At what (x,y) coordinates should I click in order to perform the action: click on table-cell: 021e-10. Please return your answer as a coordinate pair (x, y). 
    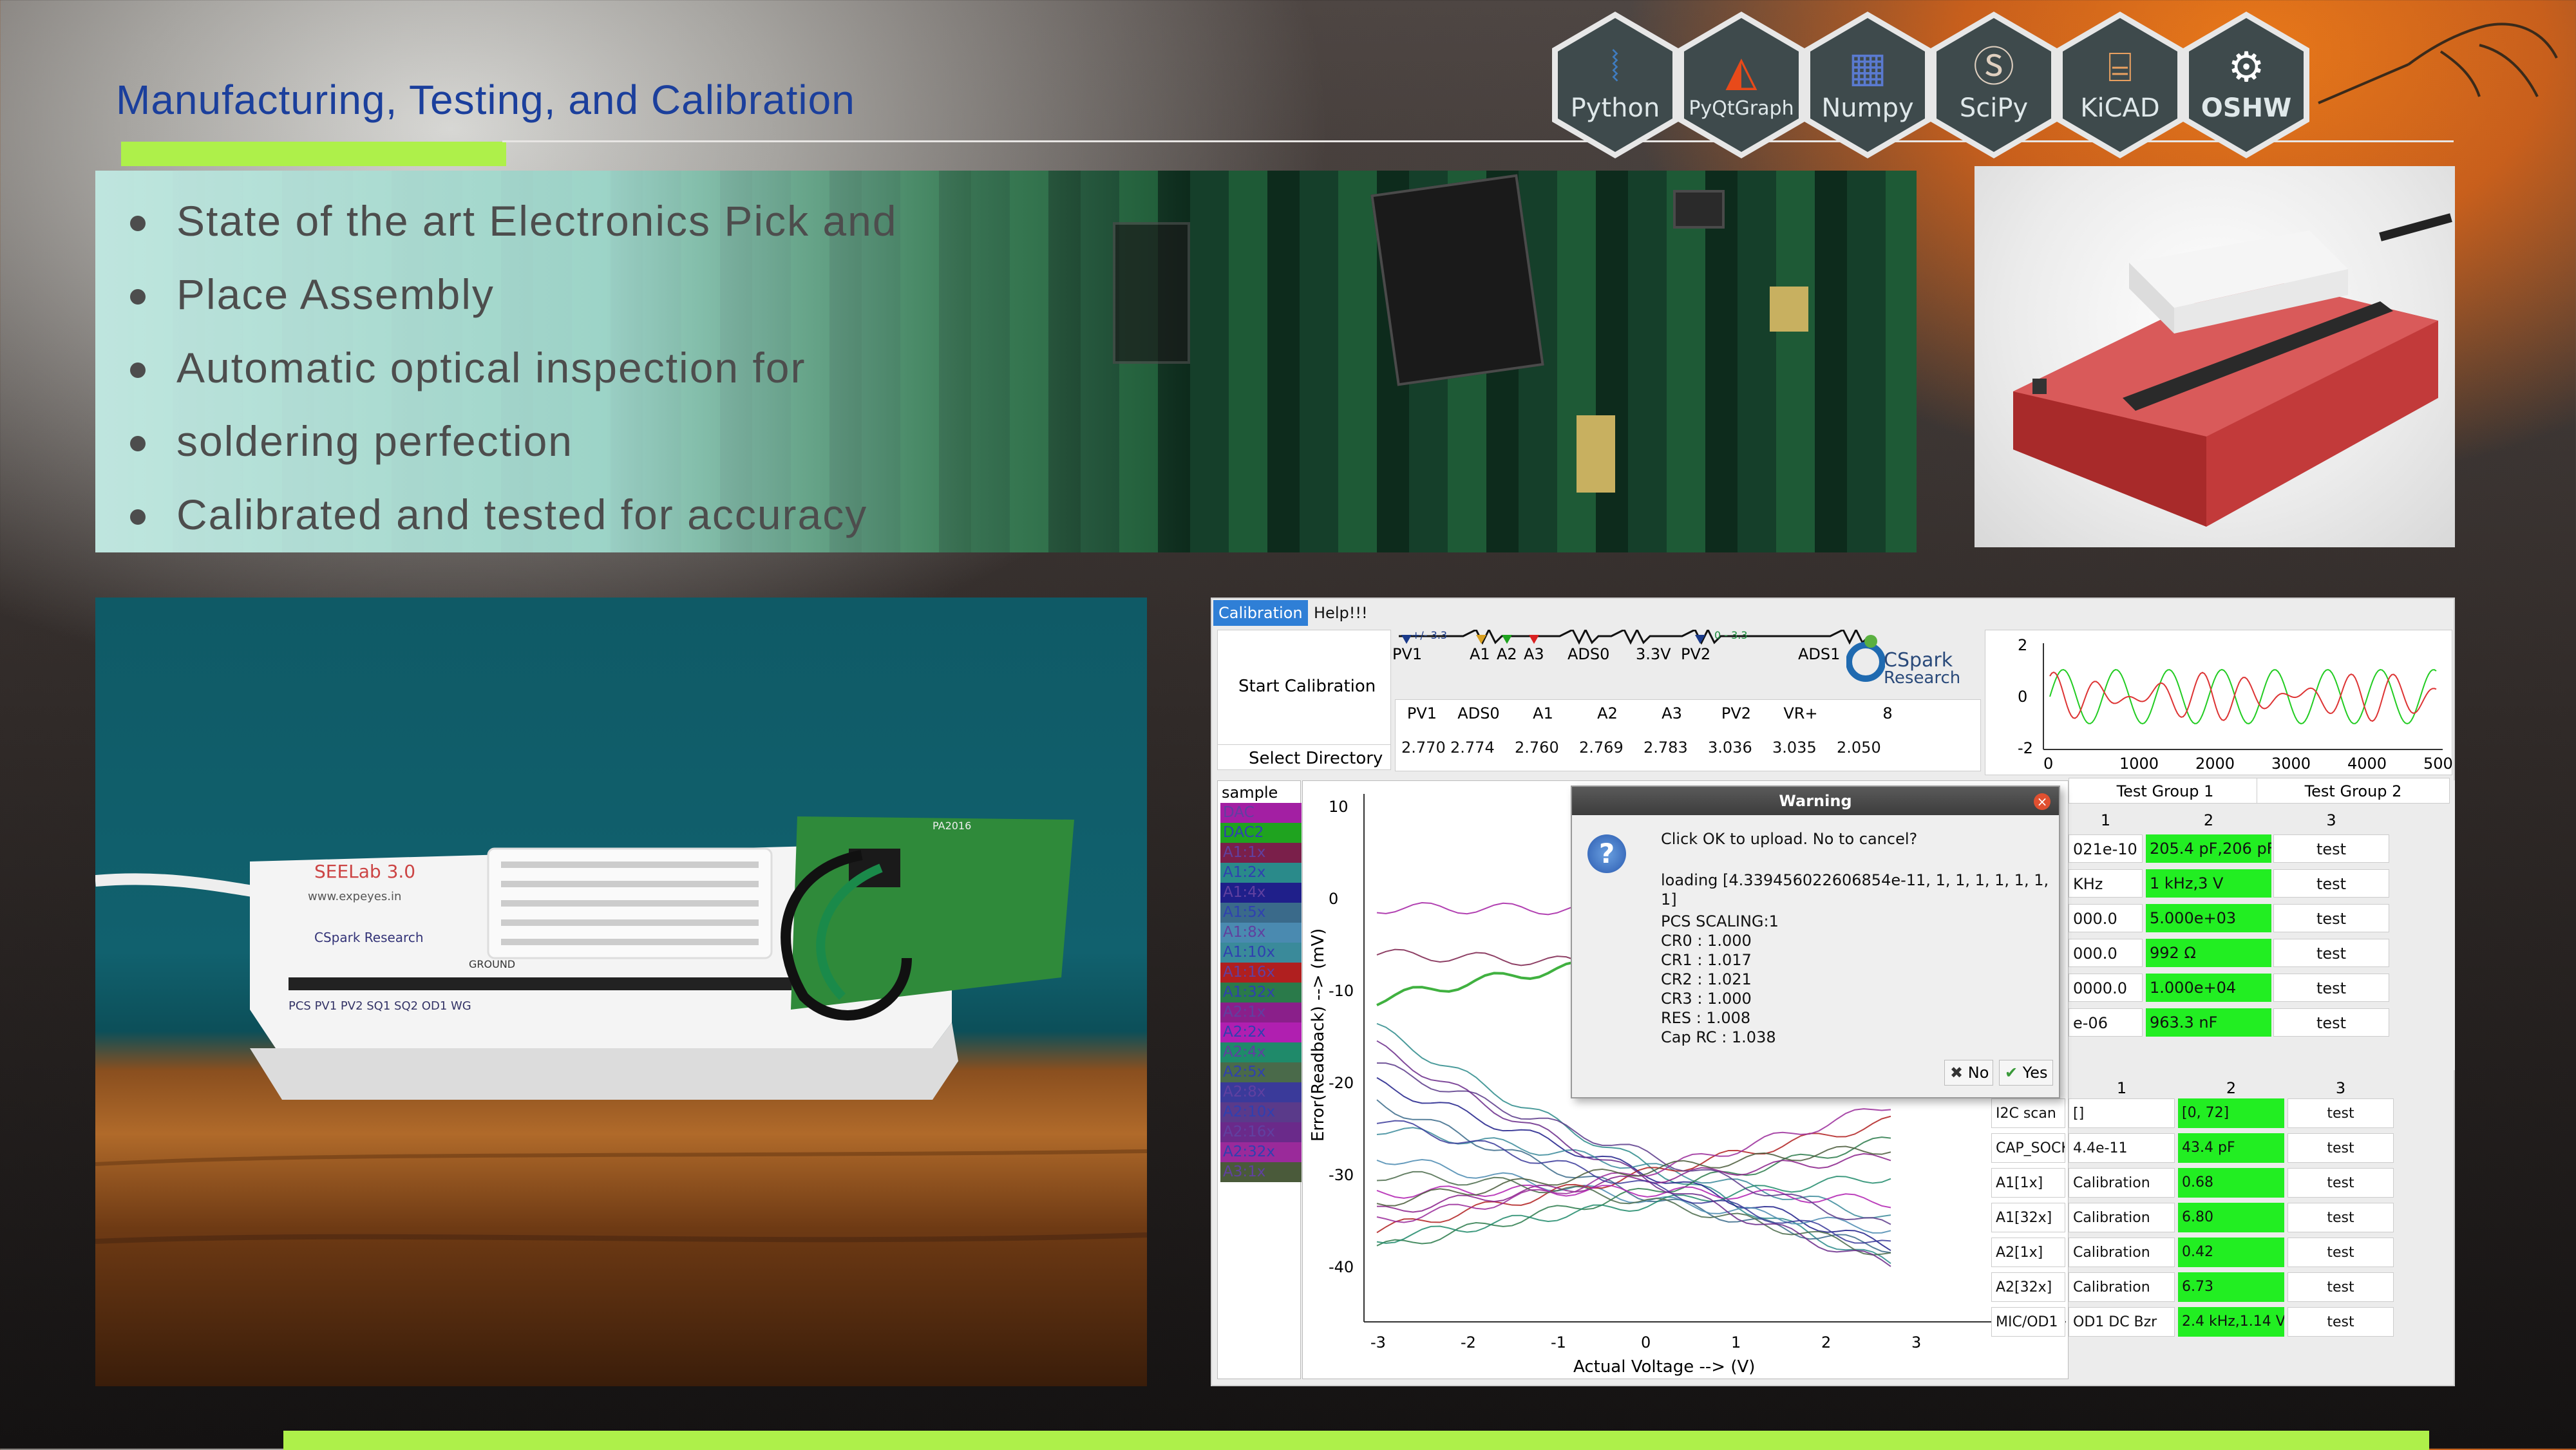
    Looking at the image, I should click on (2106, 848).